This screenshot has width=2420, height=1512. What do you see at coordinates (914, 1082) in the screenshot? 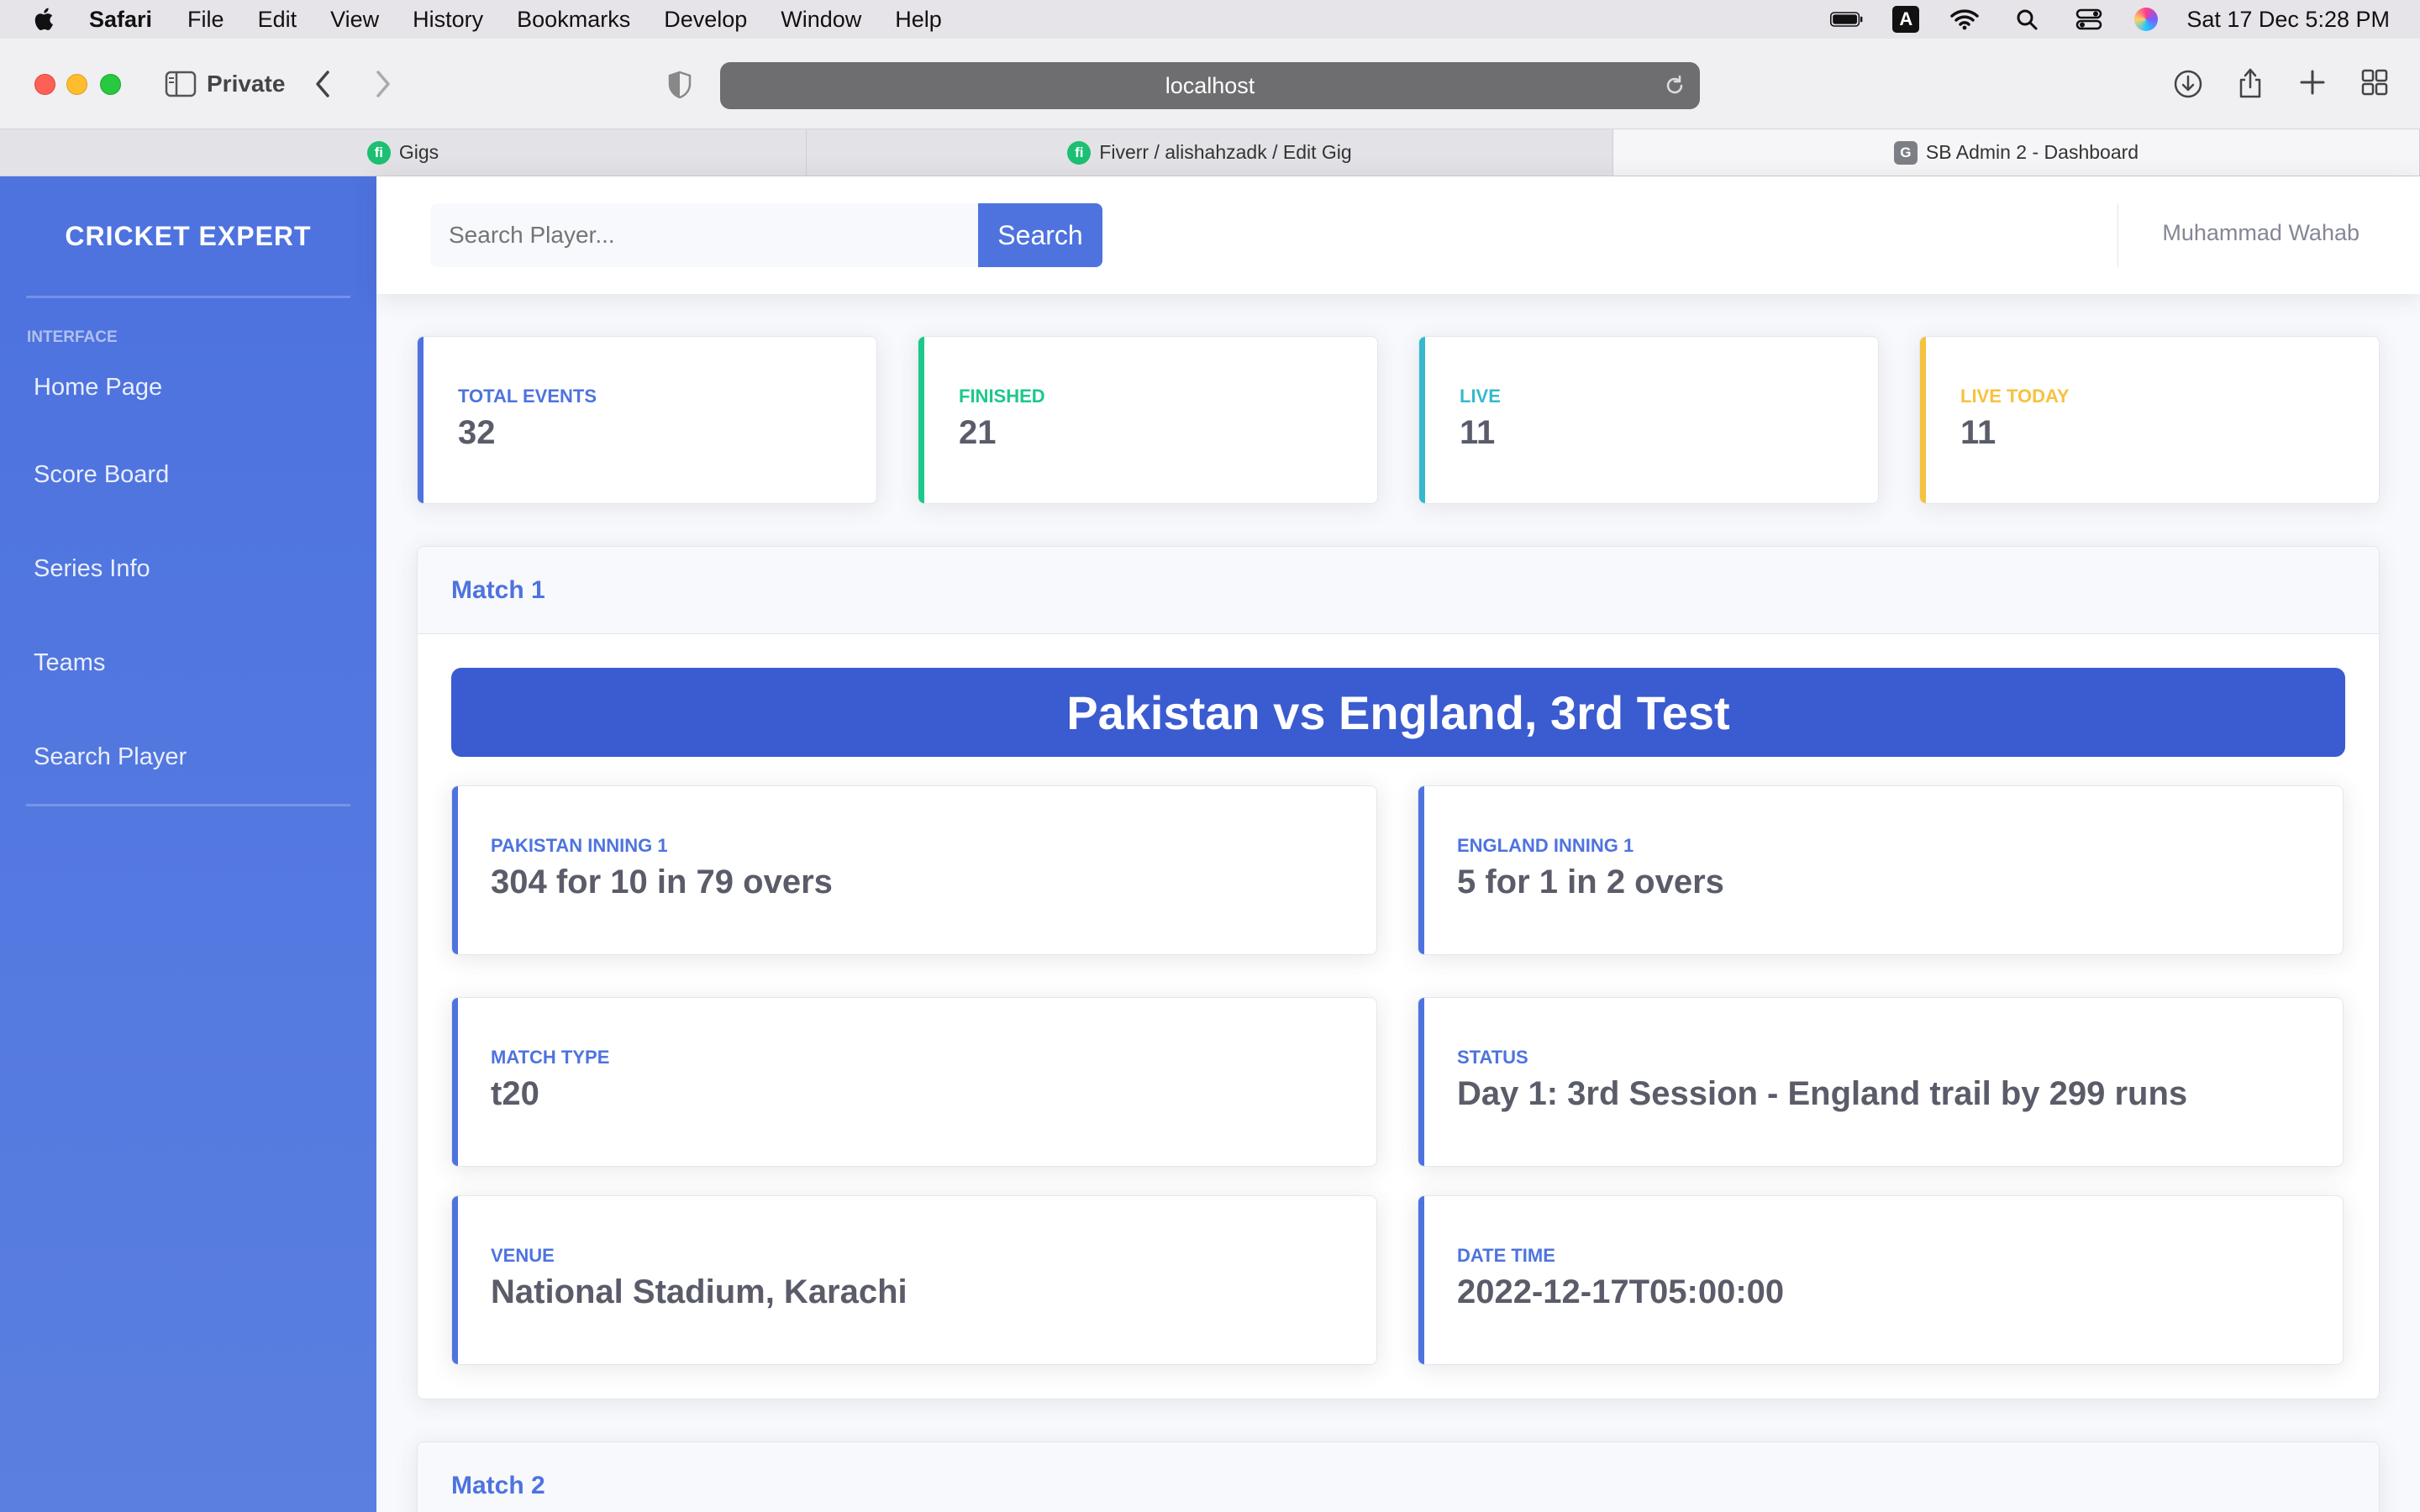
I see `info-card-match-type: MATCH TYPE t20` at bounding box center [914, 1082].